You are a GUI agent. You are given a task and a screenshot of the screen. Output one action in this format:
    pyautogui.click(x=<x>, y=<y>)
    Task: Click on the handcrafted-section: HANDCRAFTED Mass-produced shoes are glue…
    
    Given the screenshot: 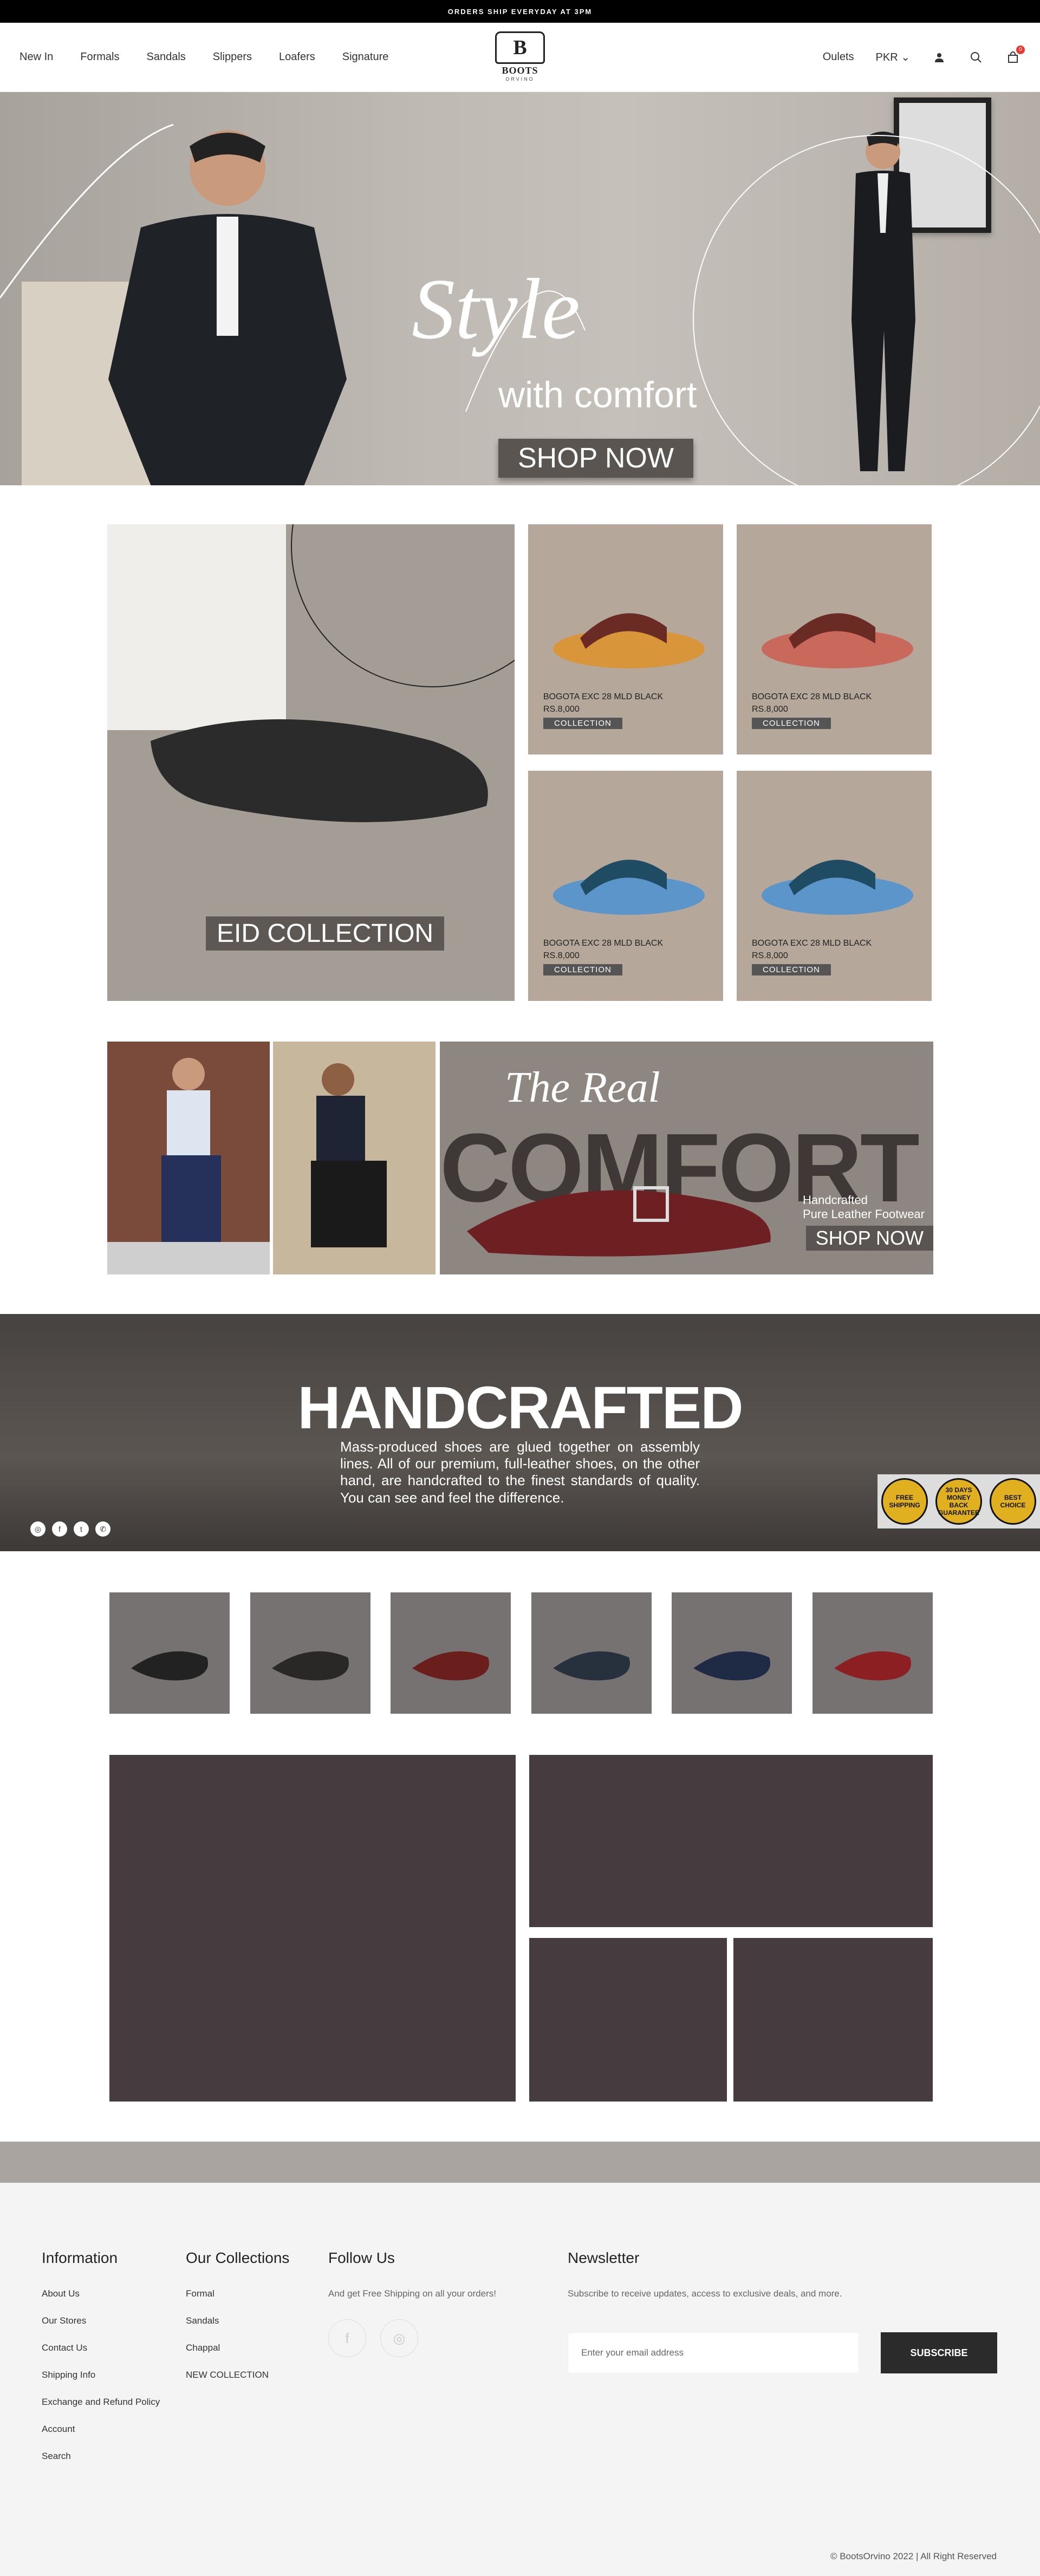 What is the action you would take?
    pyautogui.click(x=520, y=1432)
    